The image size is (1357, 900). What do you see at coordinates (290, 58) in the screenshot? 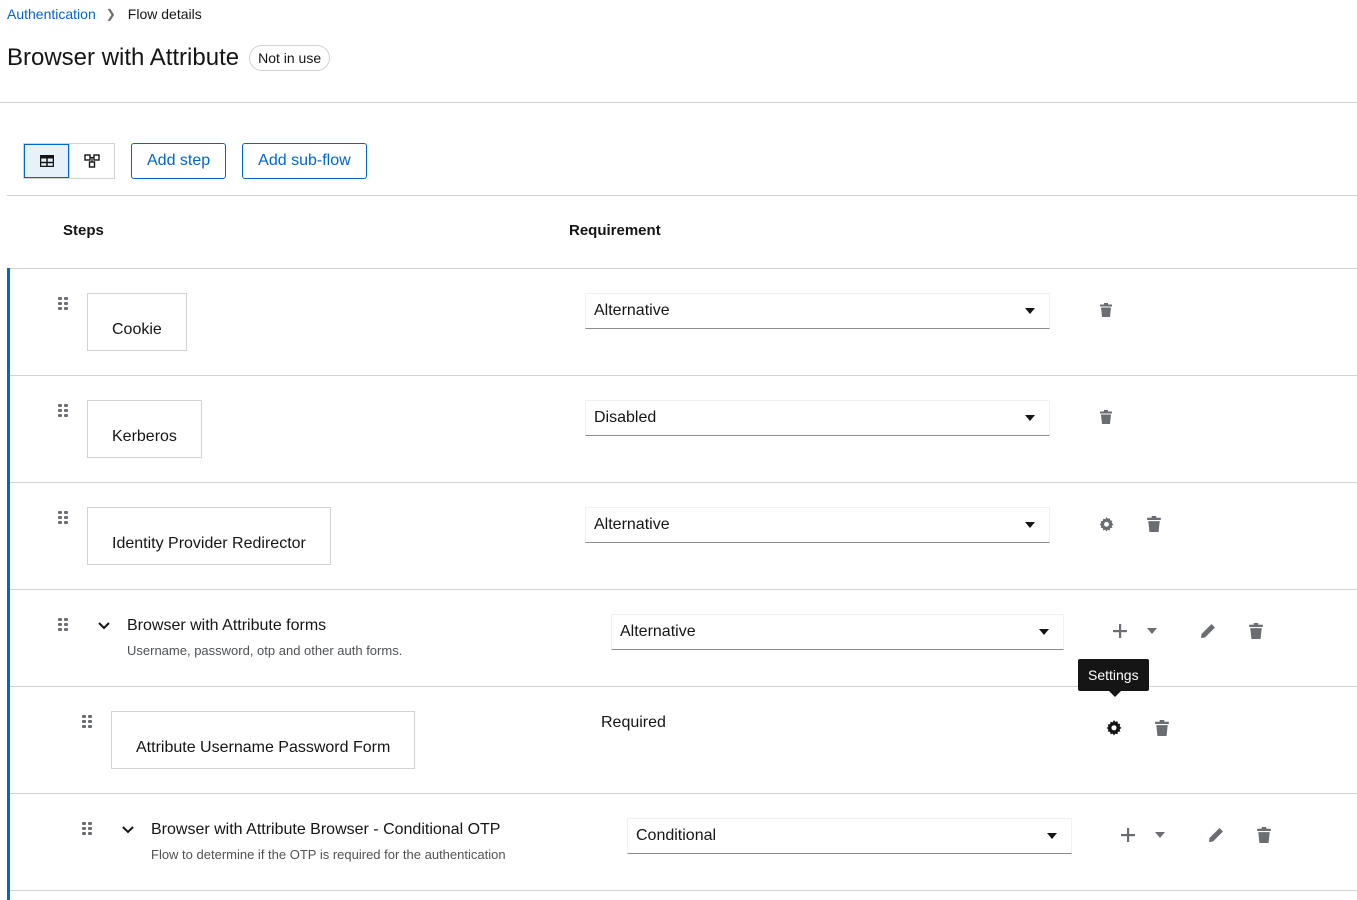
I see `status-badge: Not in use` at bounding box center [290, 58].